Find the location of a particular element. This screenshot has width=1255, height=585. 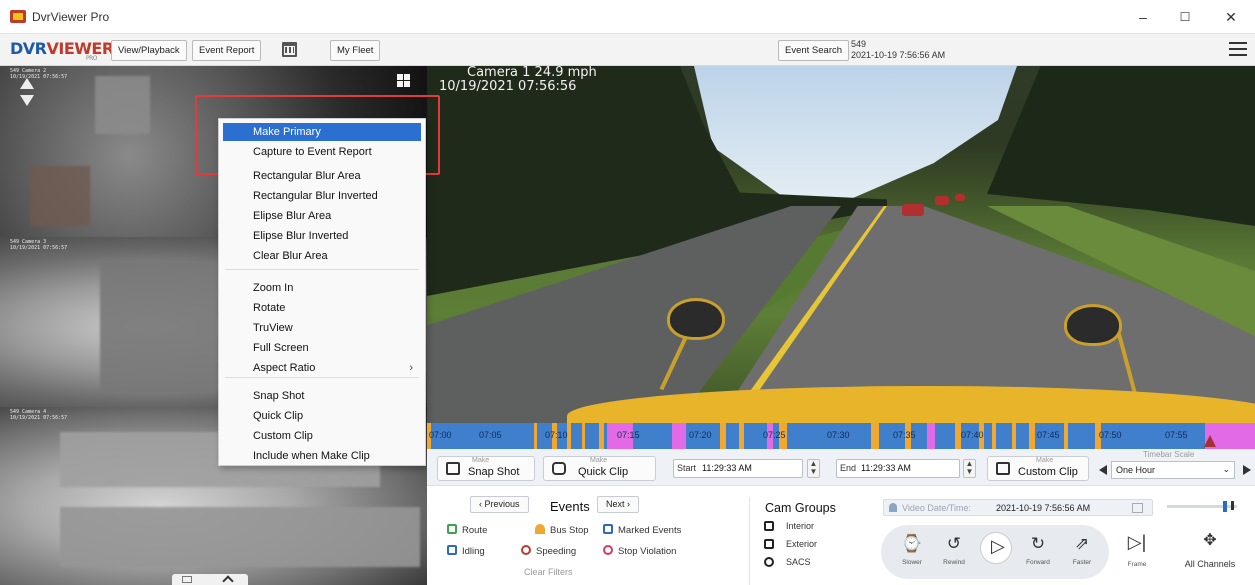

filter-speeding: Speeding is located at coordinates (548, 551).